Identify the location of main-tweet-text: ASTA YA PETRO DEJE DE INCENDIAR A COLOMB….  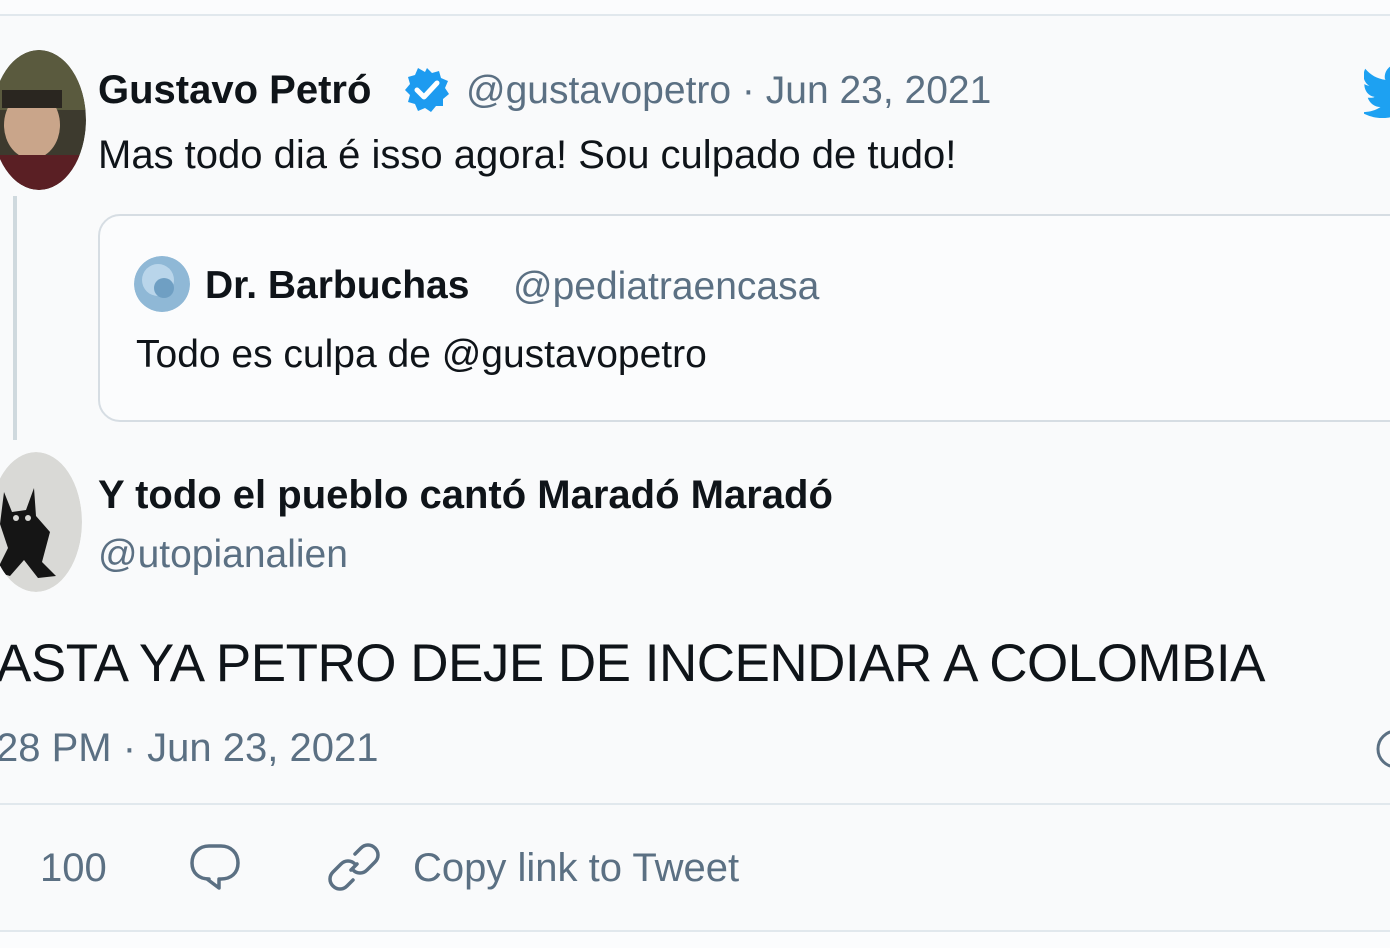
(633, 663).